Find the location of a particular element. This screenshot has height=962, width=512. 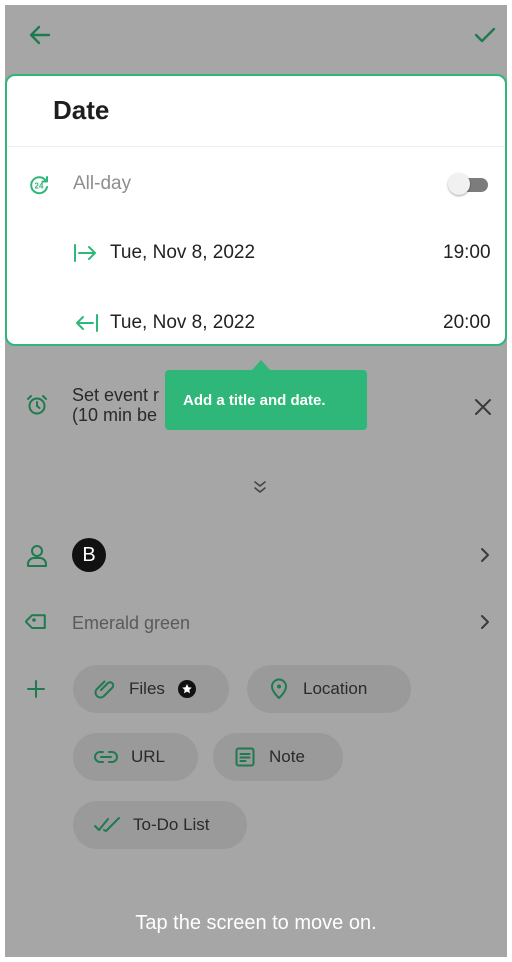

card-title: Date is located at coordinates (81, 110).